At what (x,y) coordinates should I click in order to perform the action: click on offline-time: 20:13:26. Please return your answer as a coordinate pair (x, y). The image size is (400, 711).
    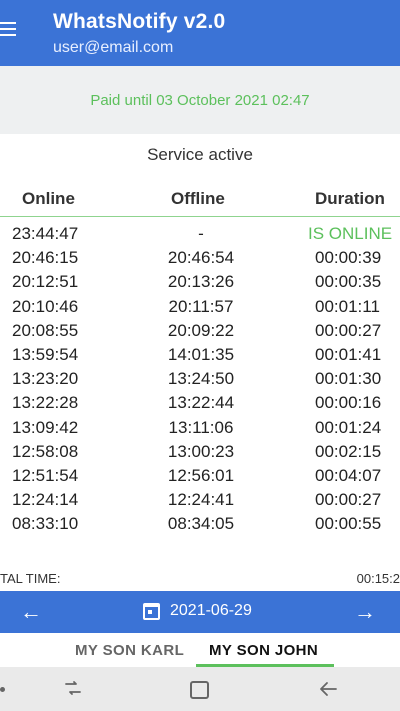
    Looking at the image, I should click on (201, 282).